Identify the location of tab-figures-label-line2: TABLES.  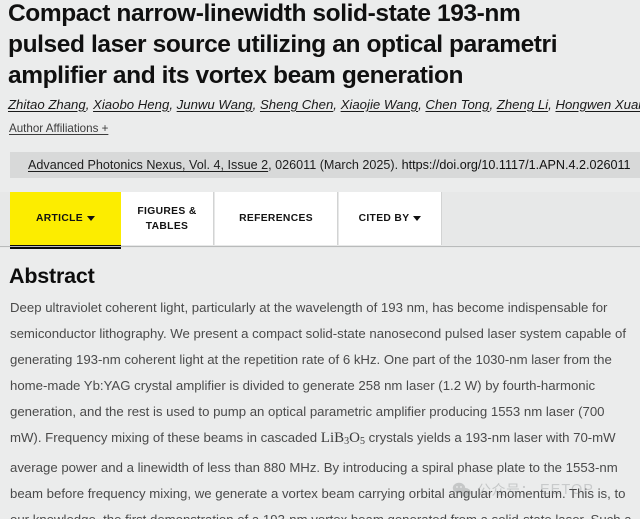
(167, 226).